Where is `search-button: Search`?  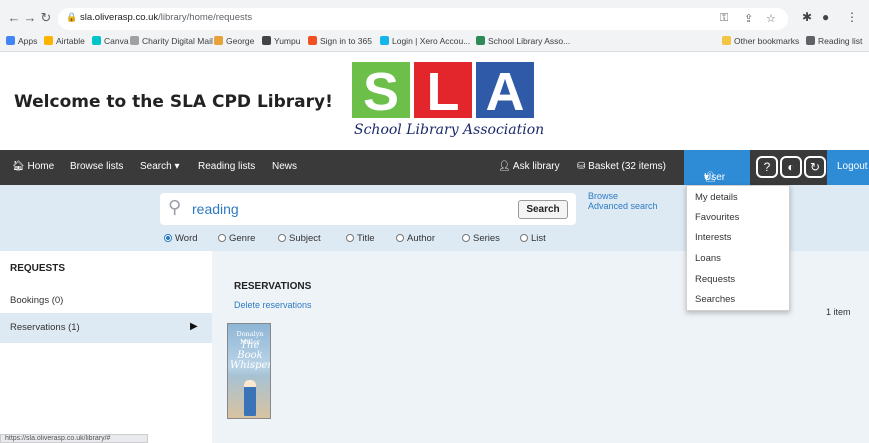 search-button: Search is located at coordinates (543, 209).